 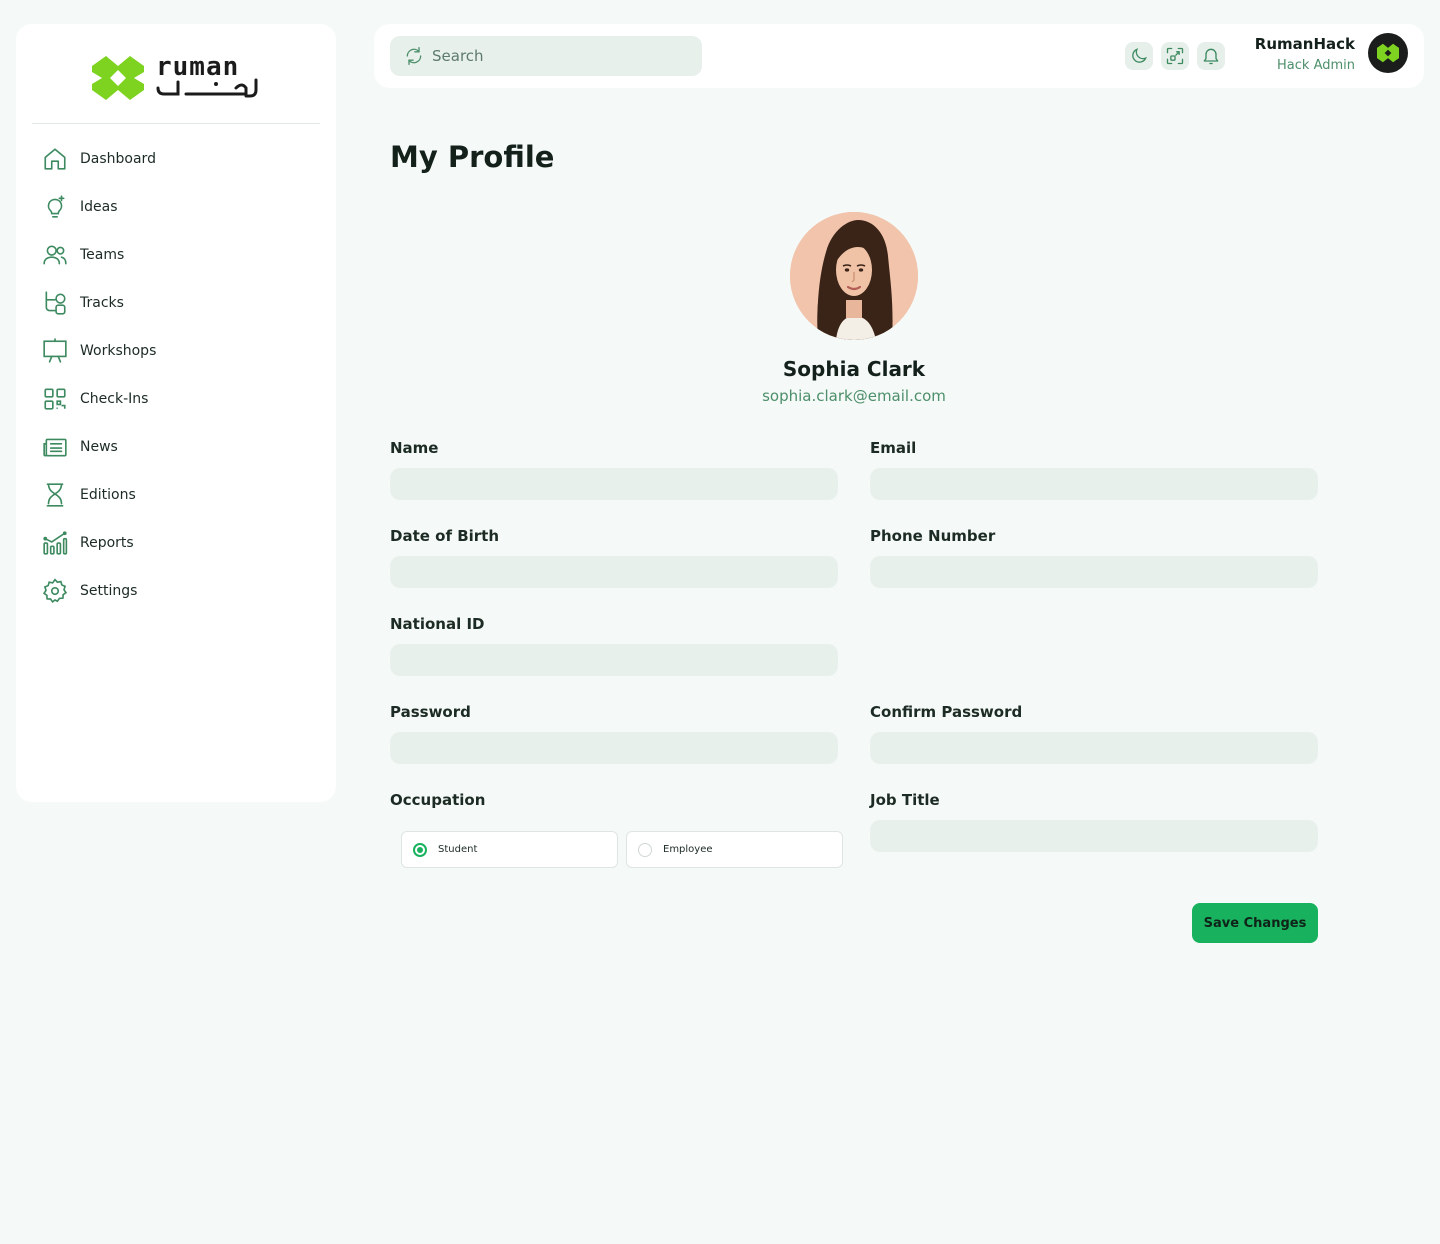 What do you see at coordinates (614, 572) in the screenshot?
I see `dob-field` at bounding box center [614, 572].